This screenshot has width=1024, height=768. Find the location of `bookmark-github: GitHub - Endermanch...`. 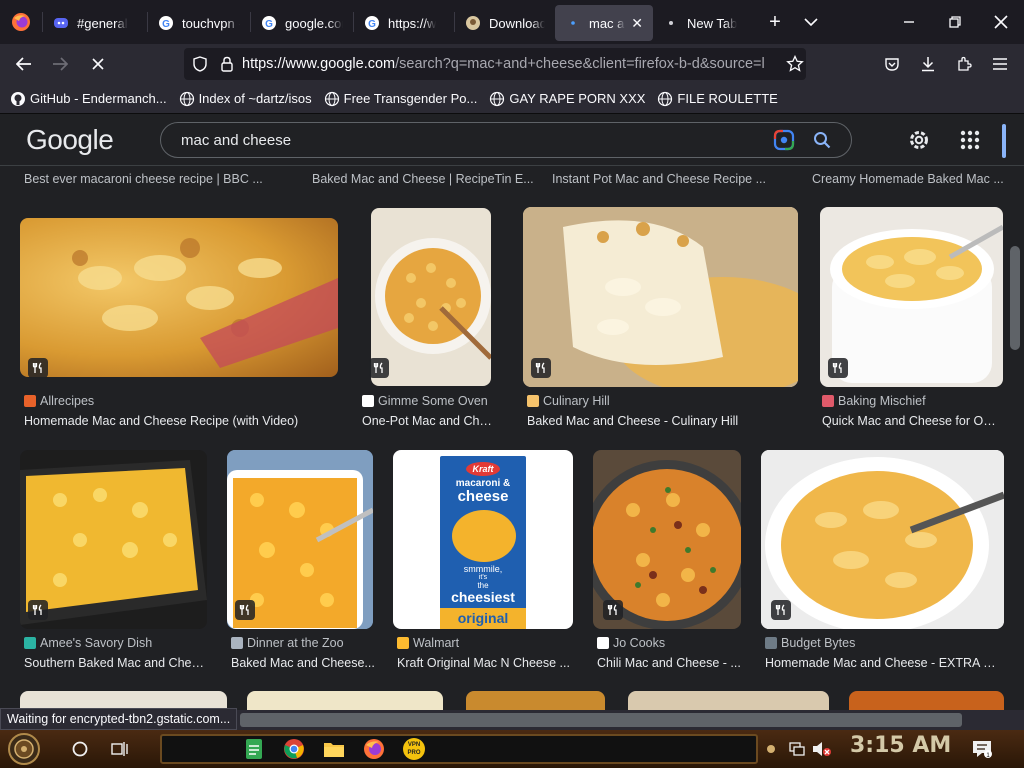

bookmark-github: GitHub - Endermanch... is located at coordinates (88, 99).